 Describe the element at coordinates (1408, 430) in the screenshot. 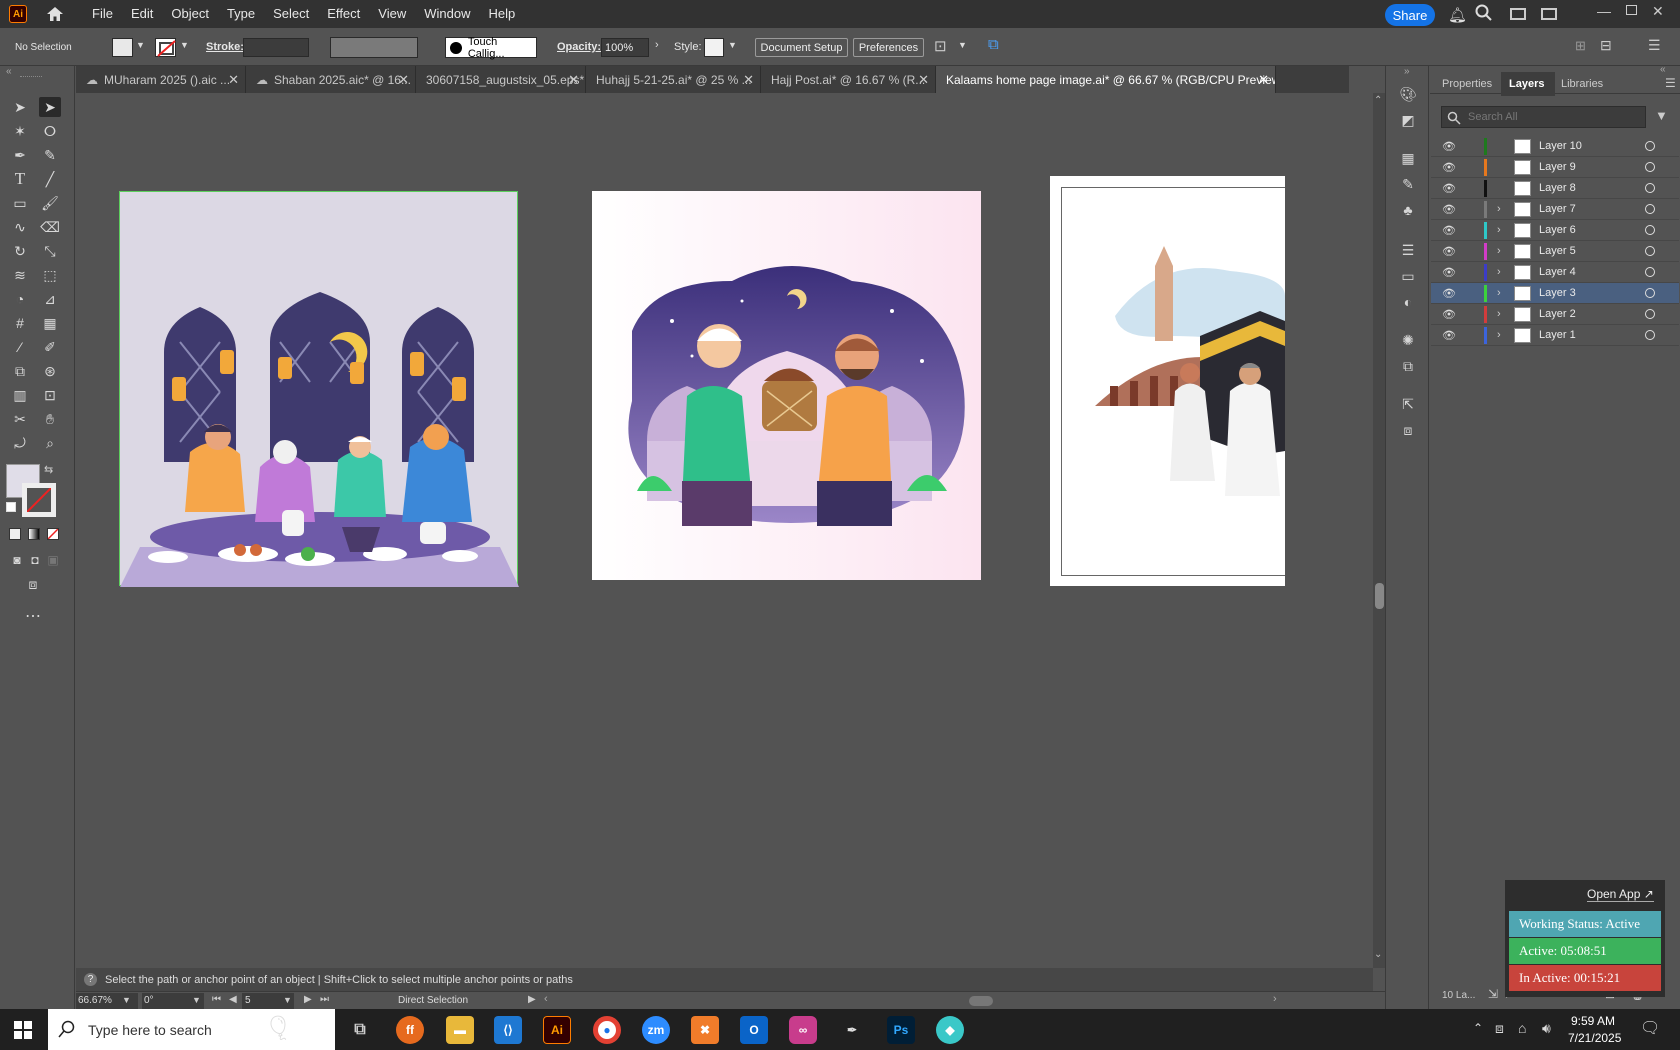

I see `artboards-panel-icon: ⧈` at that location.